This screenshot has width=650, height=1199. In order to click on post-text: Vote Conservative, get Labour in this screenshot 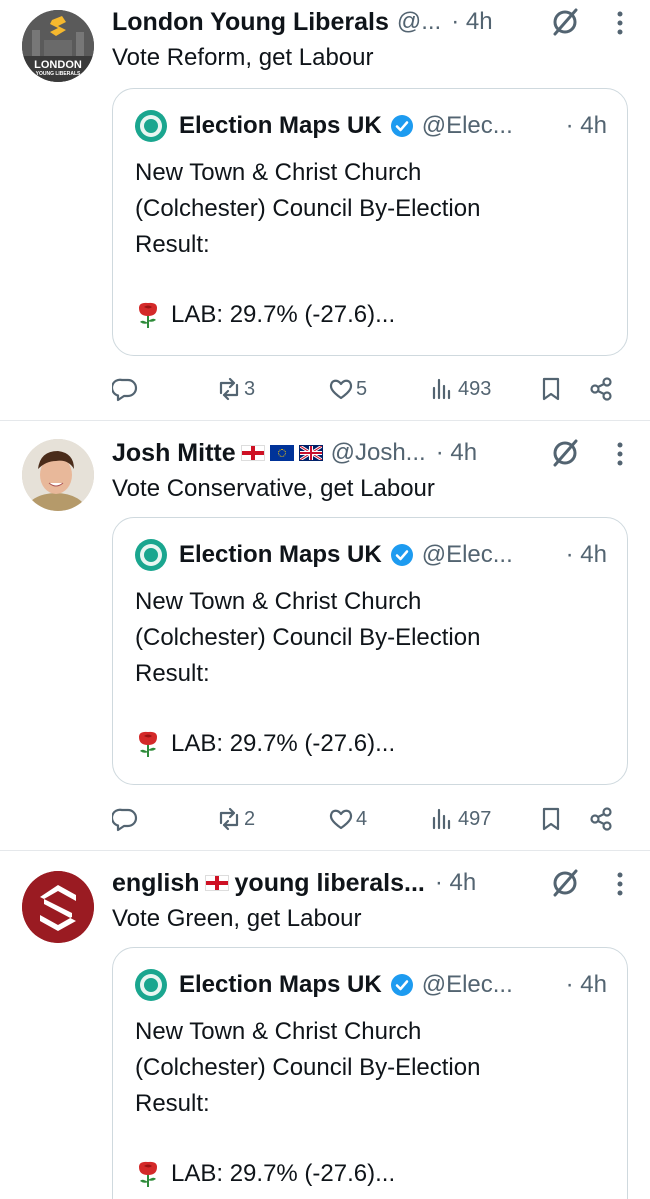, I will do `click(273, 488)`.